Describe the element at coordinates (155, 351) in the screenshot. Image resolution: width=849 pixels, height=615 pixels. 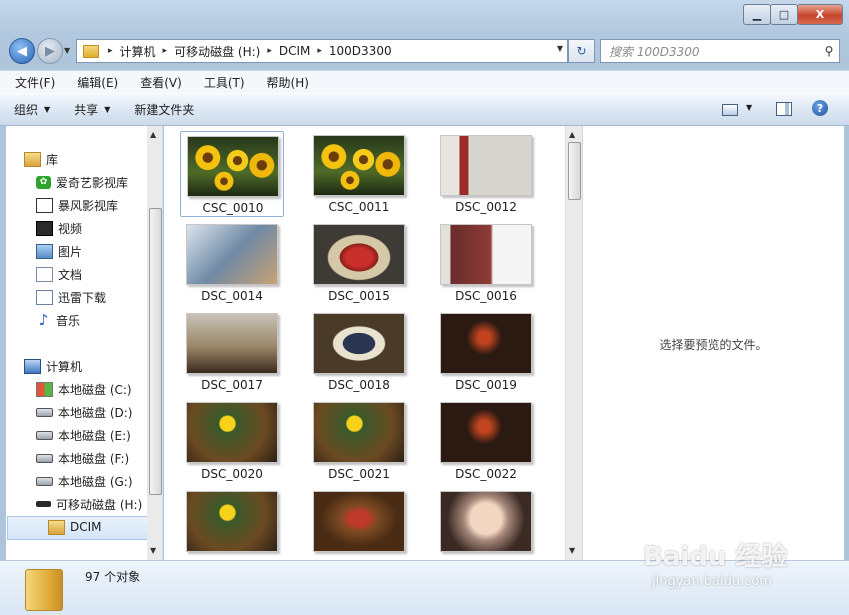
I see `nav-scroll-thumb` at that location.